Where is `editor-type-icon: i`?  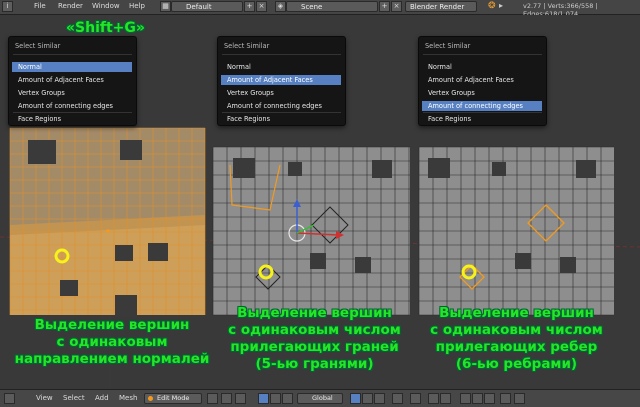
editor-type-icon: i is located at coordinates (7, 6).